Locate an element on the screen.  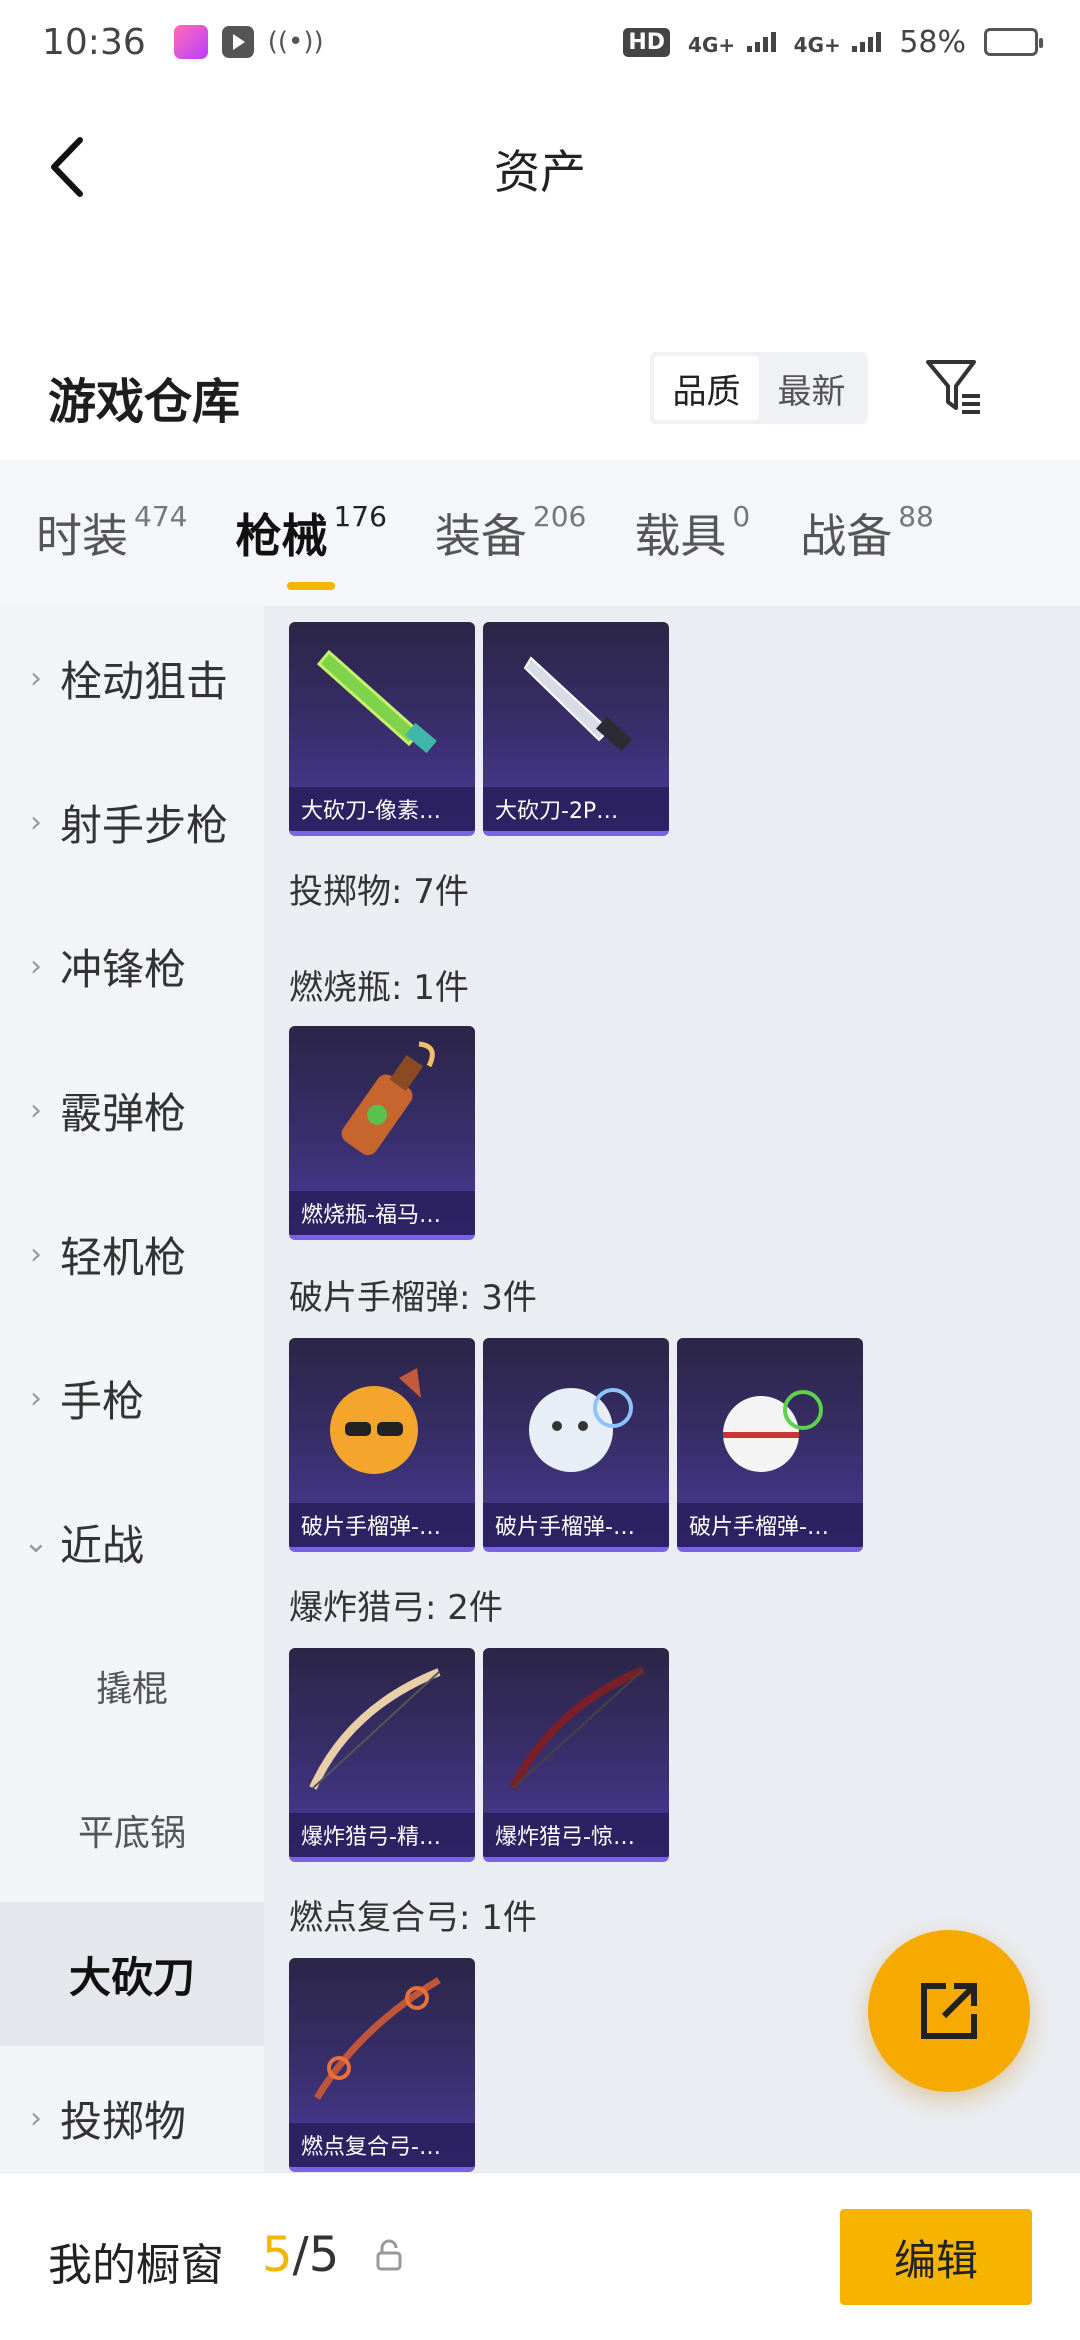
hotspot-icon: ((•)) is located at coordinates (295, 42).